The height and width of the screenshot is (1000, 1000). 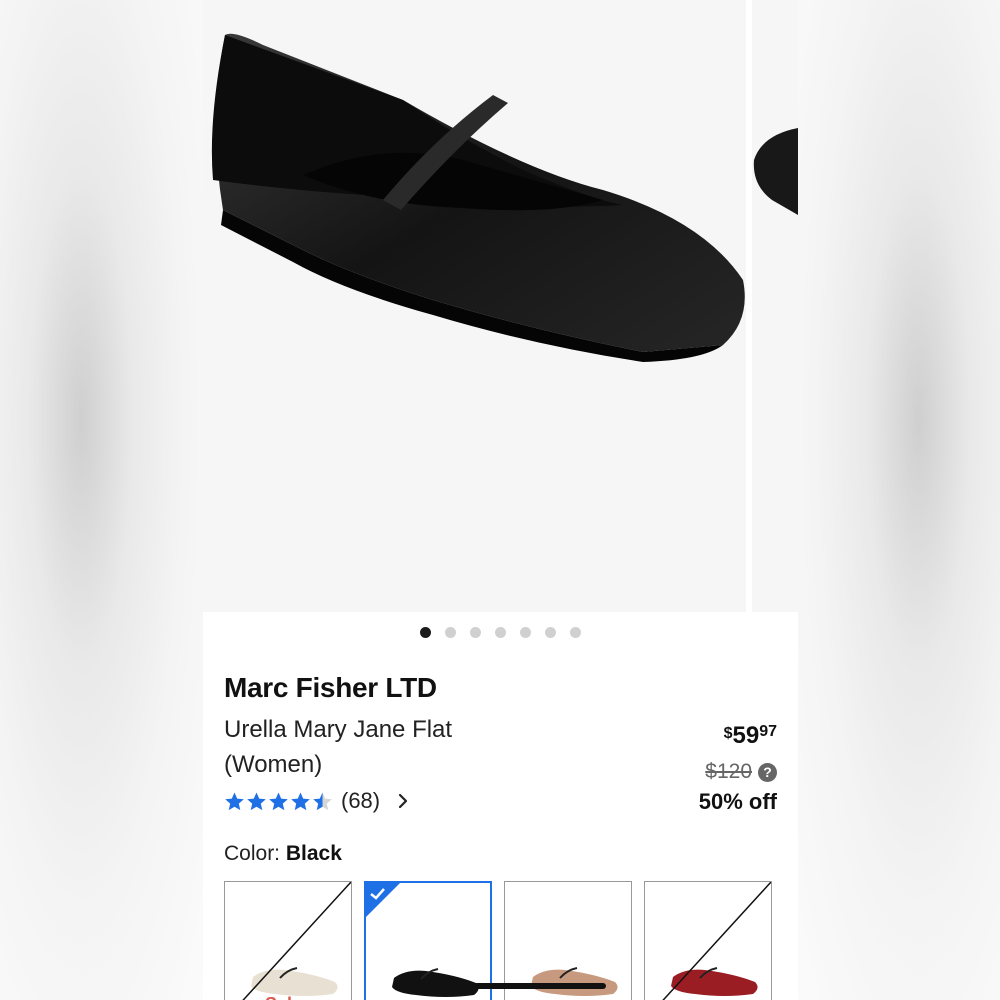 What do you see at coordinates (728, 771) in the screenshot?
I see `original-price: $120` at bounding box center [728, 771].